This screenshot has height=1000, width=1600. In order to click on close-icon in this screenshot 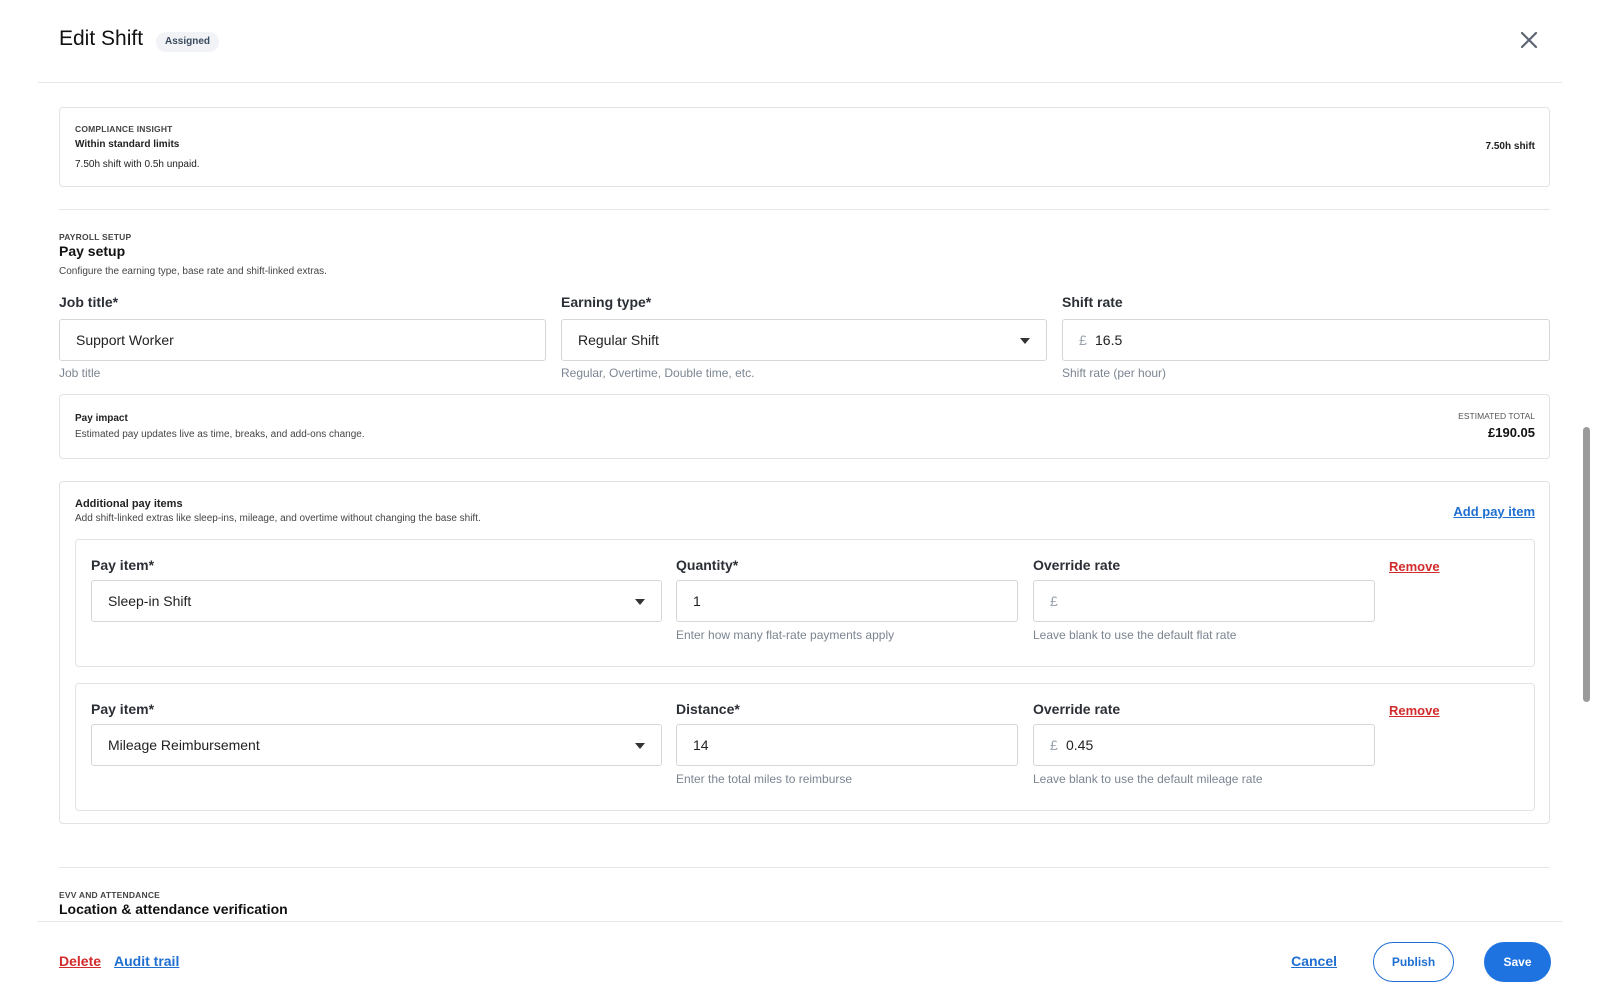, I will do `click(1529, 40)`.